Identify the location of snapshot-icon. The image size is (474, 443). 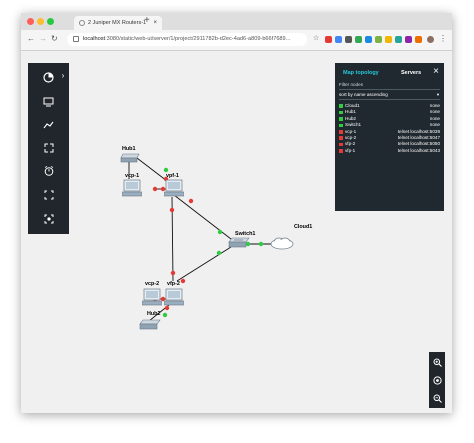
(48, 171).